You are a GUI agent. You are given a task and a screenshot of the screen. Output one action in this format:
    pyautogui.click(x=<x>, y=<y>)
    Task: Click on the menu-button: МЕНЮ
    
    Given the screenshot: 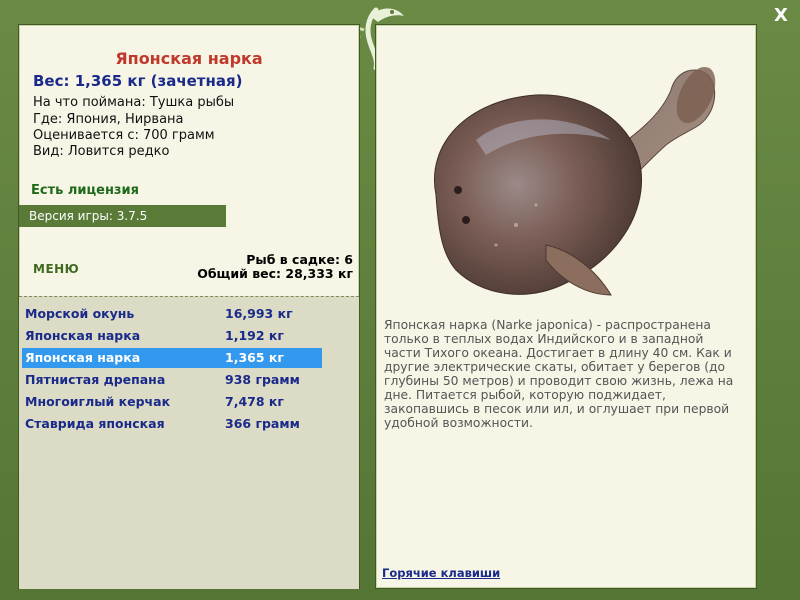 What is the action you would take?
    pyautogui.click(x=56, y=269)
    